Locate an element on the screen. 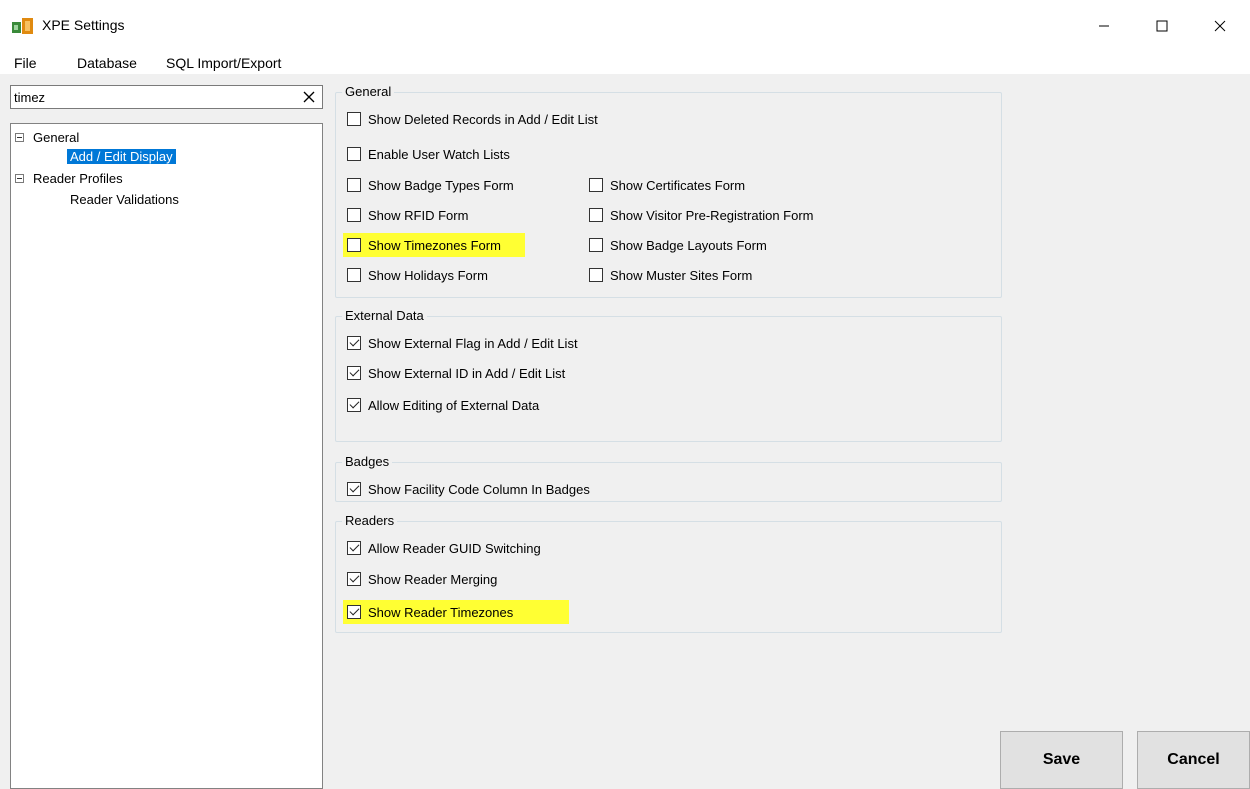  checkbox-show-holidays-form: Show Holidays Form is located at coordinates (417, 275).